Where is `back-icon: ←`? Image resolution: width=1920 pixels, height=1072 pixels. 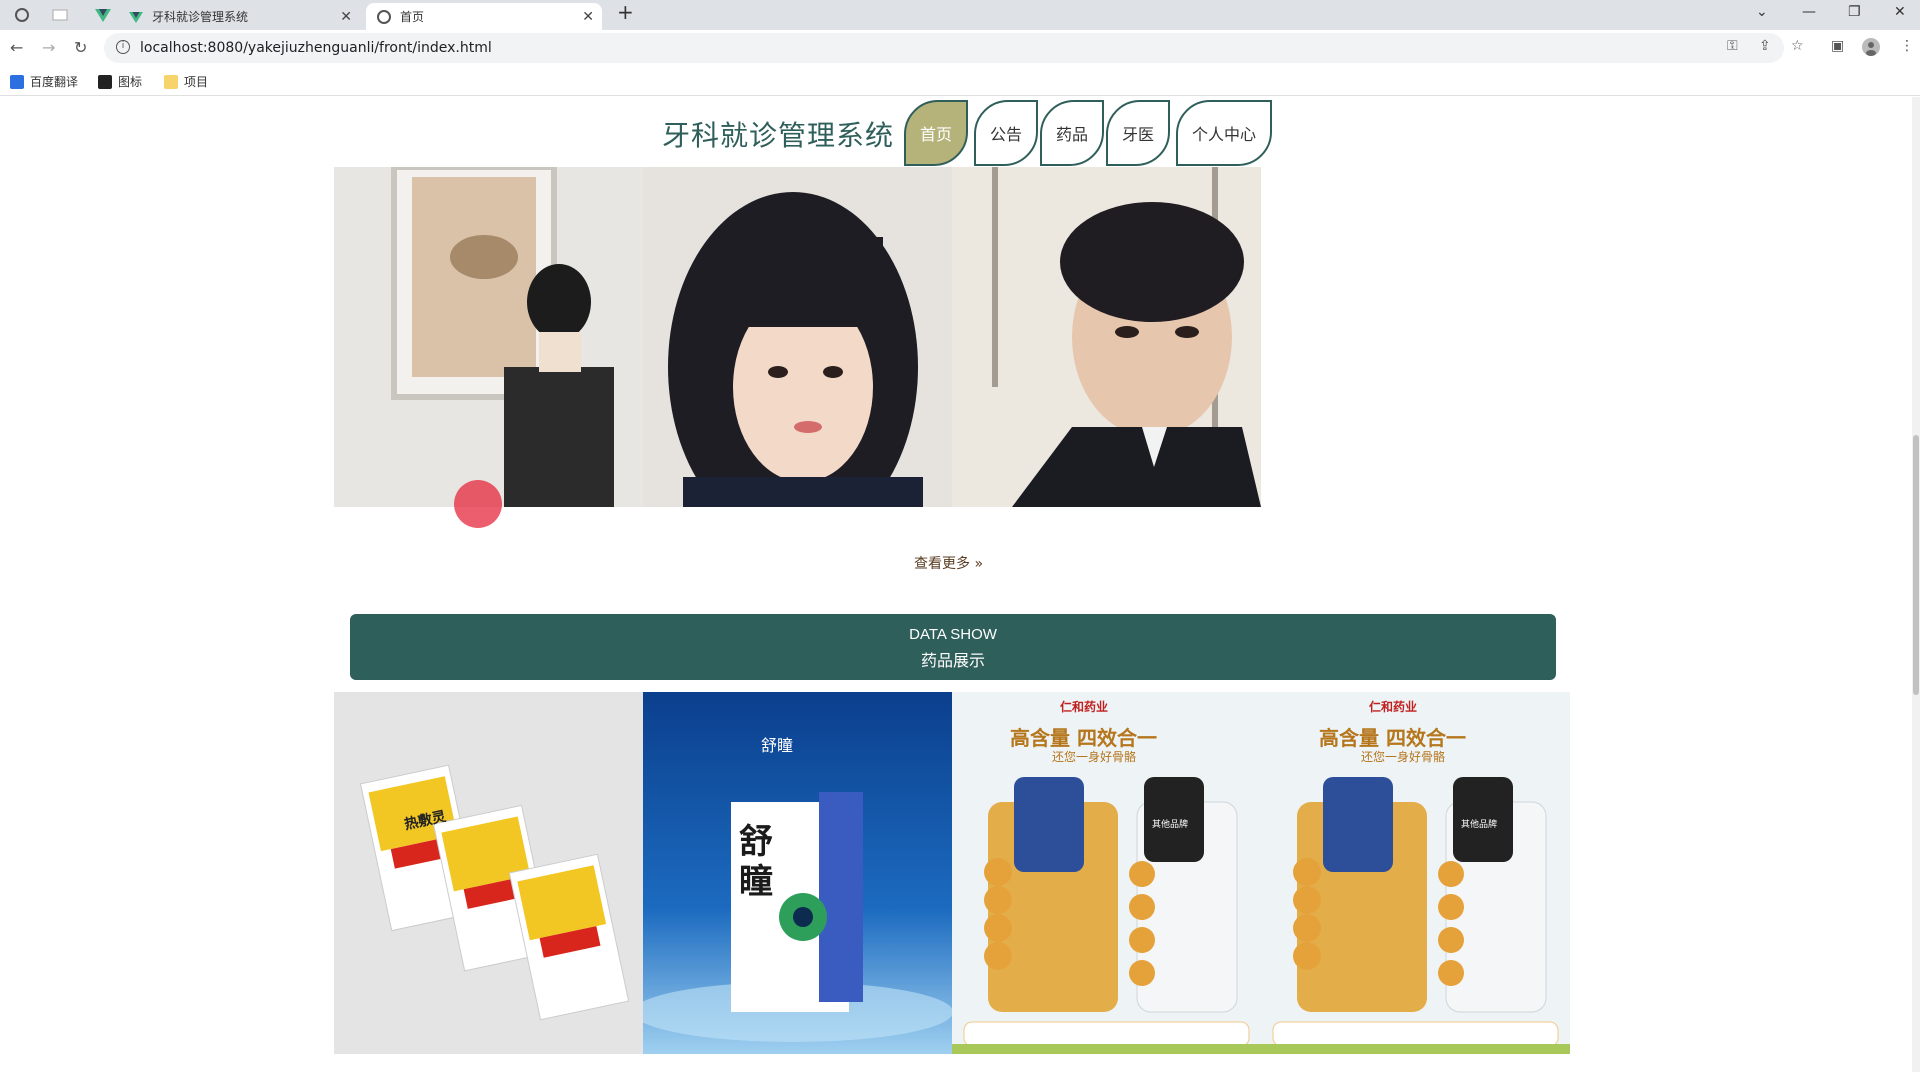
back-icon: ← is located at coordinates (16, 47).